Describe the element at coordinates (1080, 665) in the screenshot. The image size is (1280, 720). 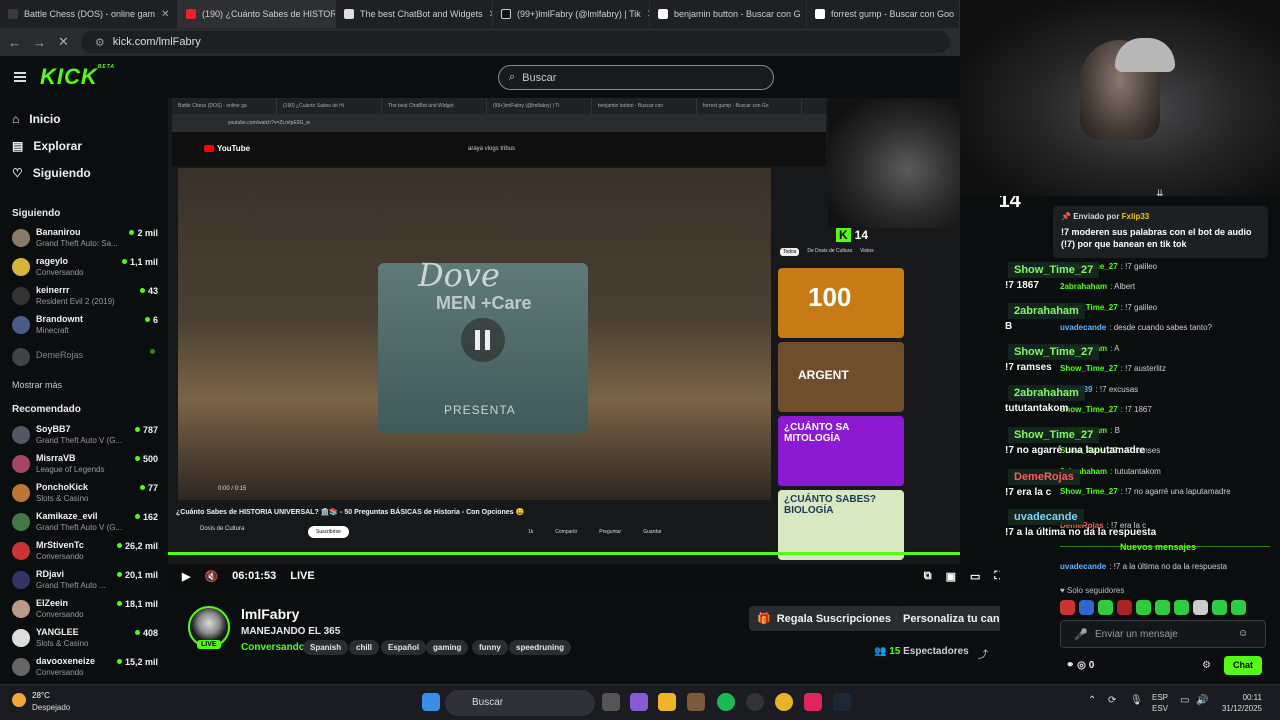
I see `chat-points: ⚭ ◎ 0` at that location.